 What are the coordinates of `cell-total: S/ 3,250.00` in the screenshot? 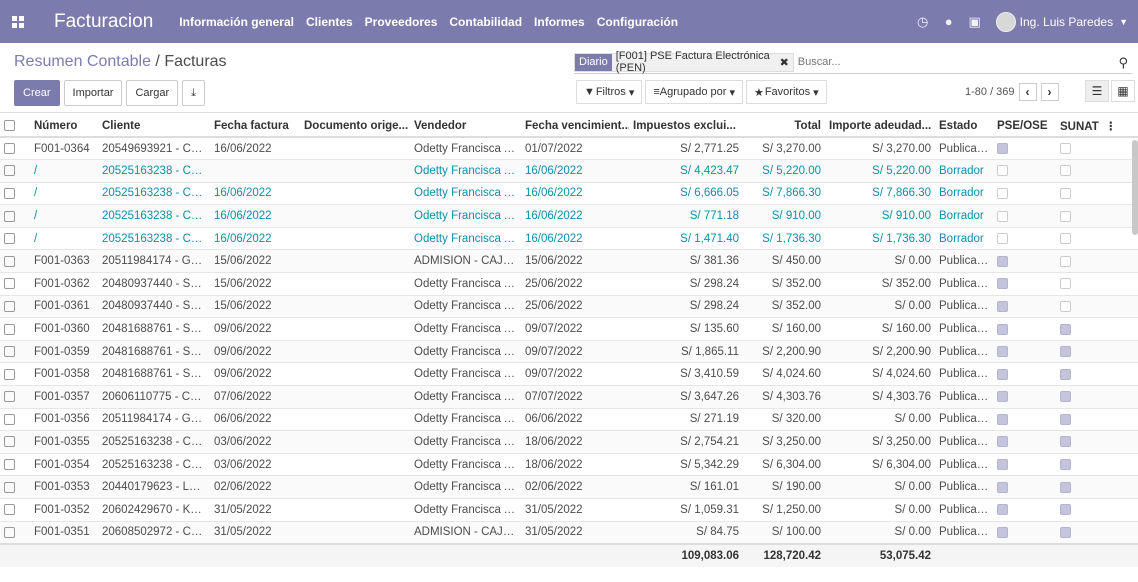 It's located at (784, 442).